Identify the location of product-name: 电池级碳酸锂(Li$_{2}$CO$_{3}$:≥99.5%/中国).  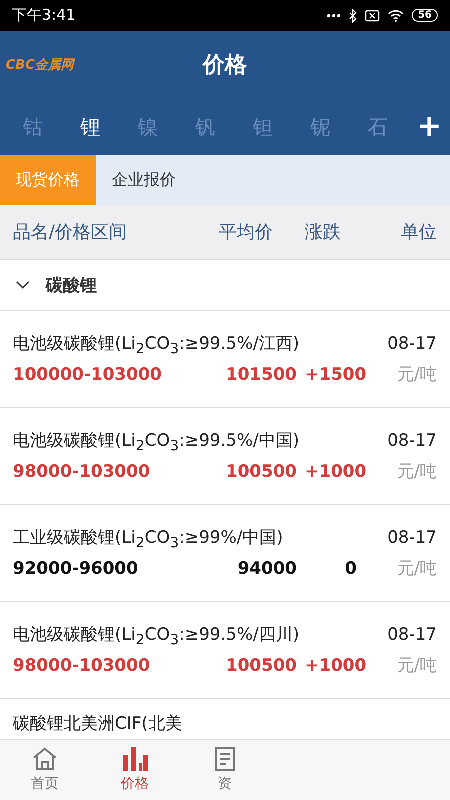
(156, 442).